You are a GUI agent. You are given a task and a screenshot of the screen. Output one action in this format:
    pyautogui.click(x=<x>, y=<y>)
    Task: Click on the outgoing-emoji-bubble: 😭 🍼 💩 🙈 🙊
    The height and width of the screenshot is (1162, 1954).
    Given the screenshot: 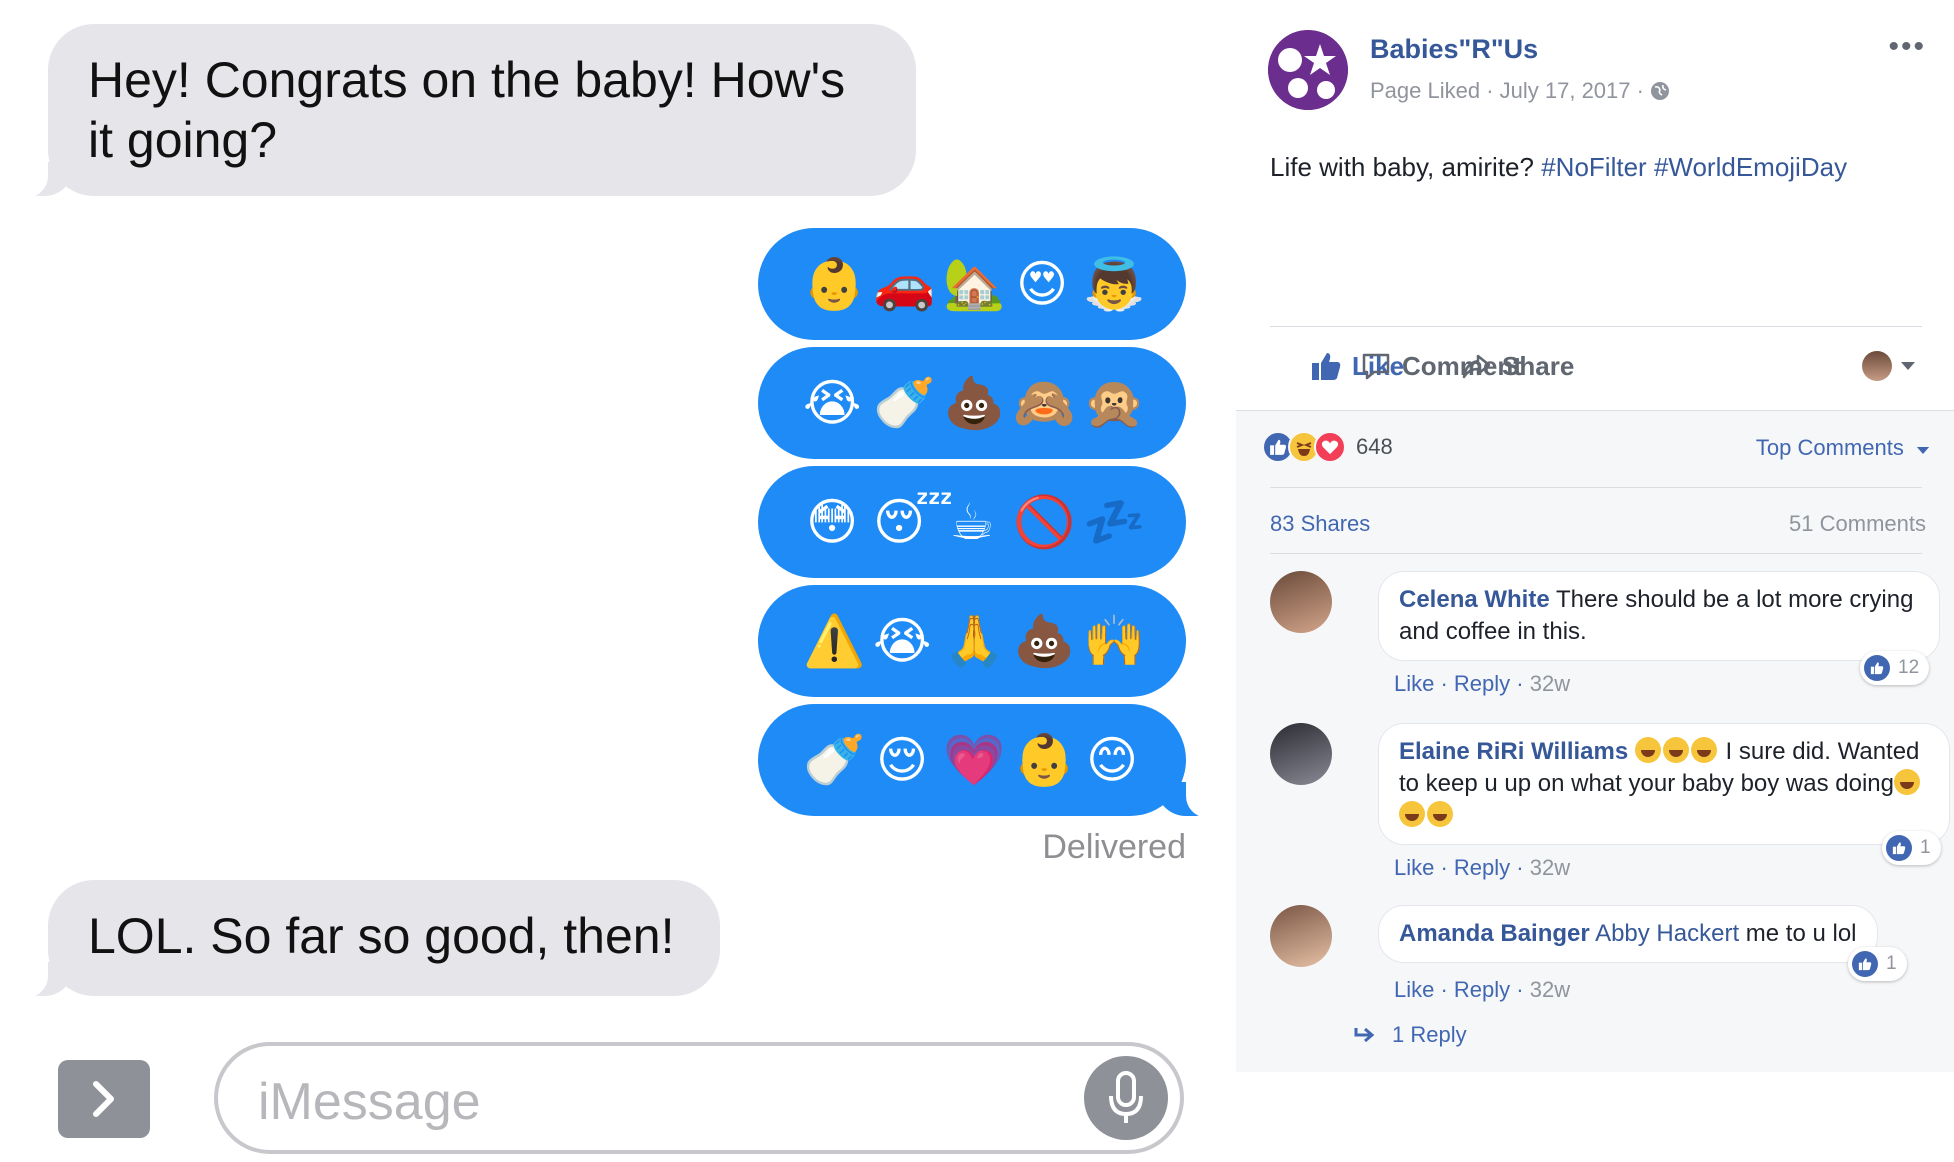 What is the action you would take?
    pyautogui.click(x=972, y=403)
    